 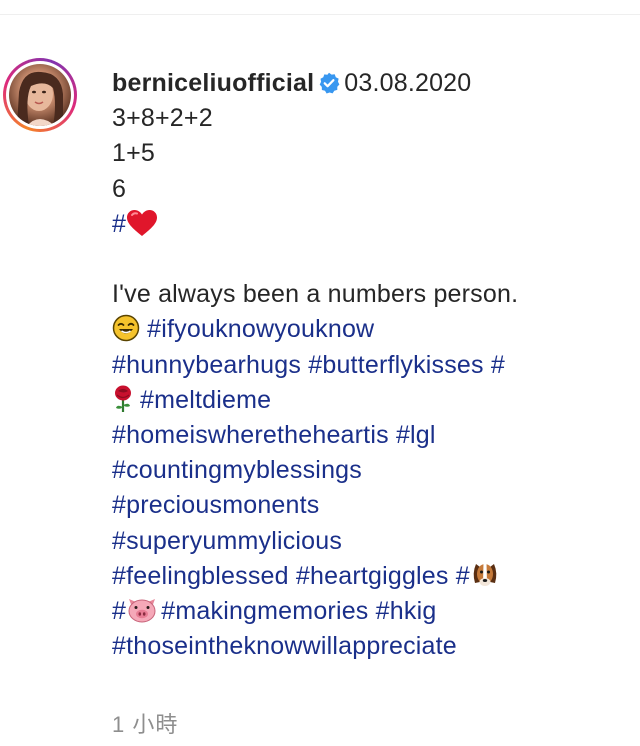 I want to click on hashtag-homeiswheretheheartis: #homeiswheretheheartis, so click(x=250, y=435).